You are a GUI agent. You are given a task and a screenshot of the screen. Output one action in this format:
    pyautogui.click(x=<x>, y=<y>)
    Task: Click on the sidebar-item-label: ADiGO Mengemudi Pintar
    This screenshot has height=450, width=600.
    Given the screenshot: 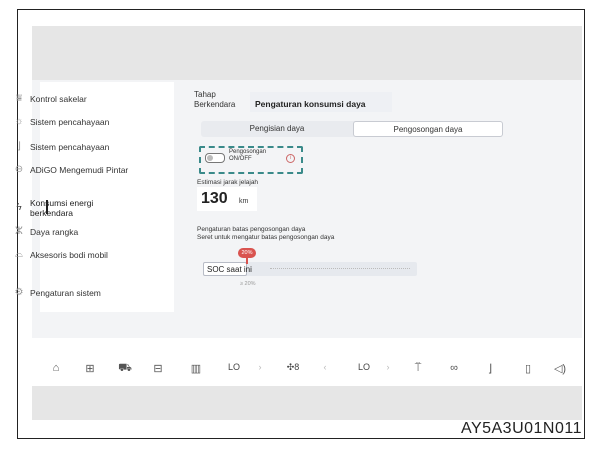 What is the action you would take?
    pyautogui.click(x=79, y=170)
    